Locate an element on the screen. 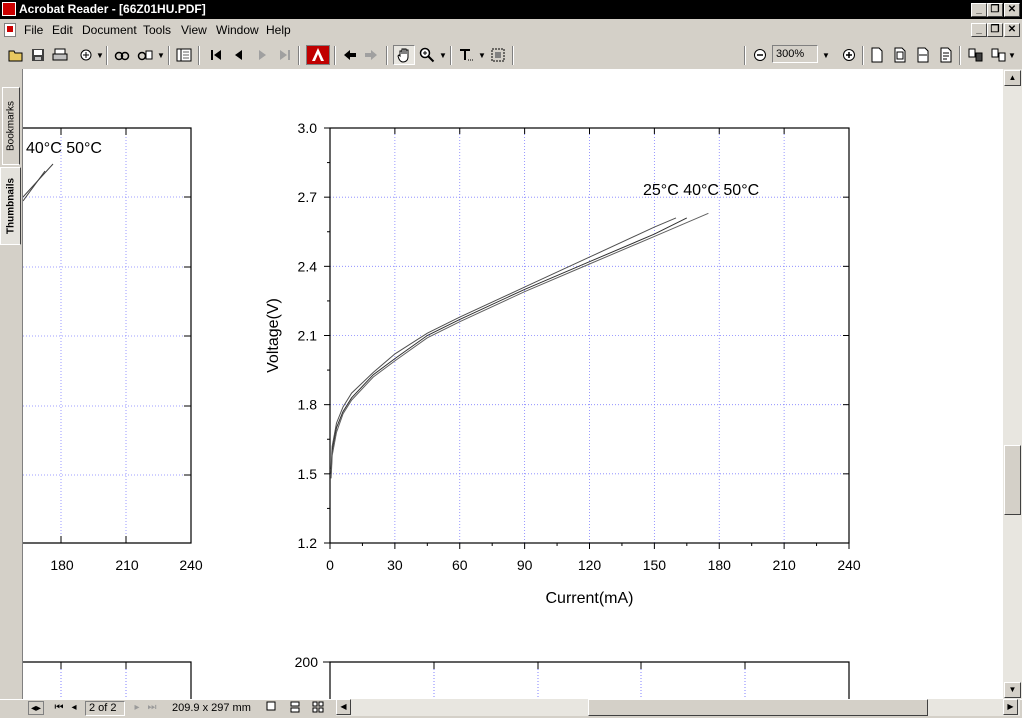  go-back-icon is located at coordinates (350, 55).